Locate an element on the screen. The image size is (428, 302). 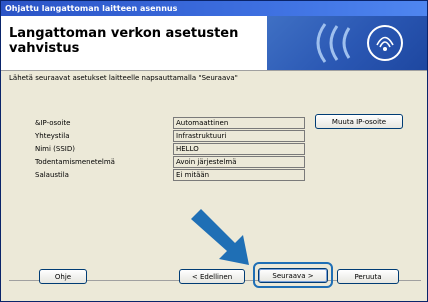
window-titlebar: Ohjattu langattoman laitteen asennus is located at coordinates (214, 8).